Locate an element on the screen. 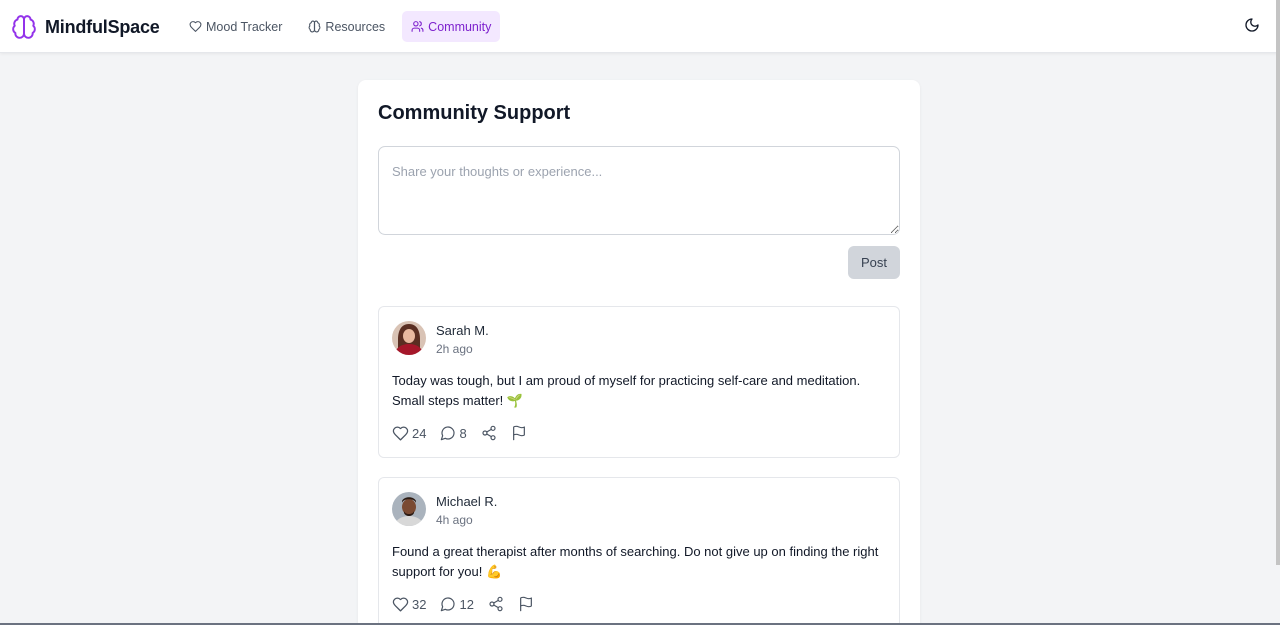 Image resolution: width=1280 pixels, height=625 pixels. post-actions: 24 8 is located at coordinates (466, 433).